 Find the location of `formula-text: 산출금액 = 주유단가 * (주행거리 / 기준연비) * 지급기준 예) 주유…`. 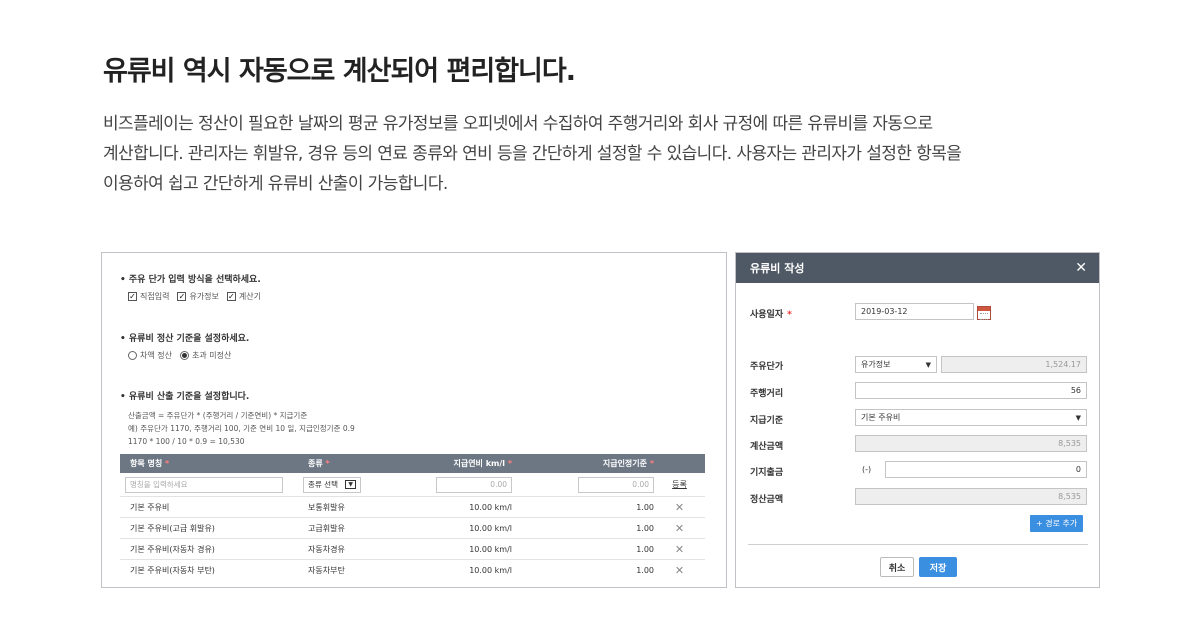

formula-text: 산출금액 = 주유단가 * (주행거리 / 기준연비) * 지급기준 예) 주유… is located at coordinates (241, 428).